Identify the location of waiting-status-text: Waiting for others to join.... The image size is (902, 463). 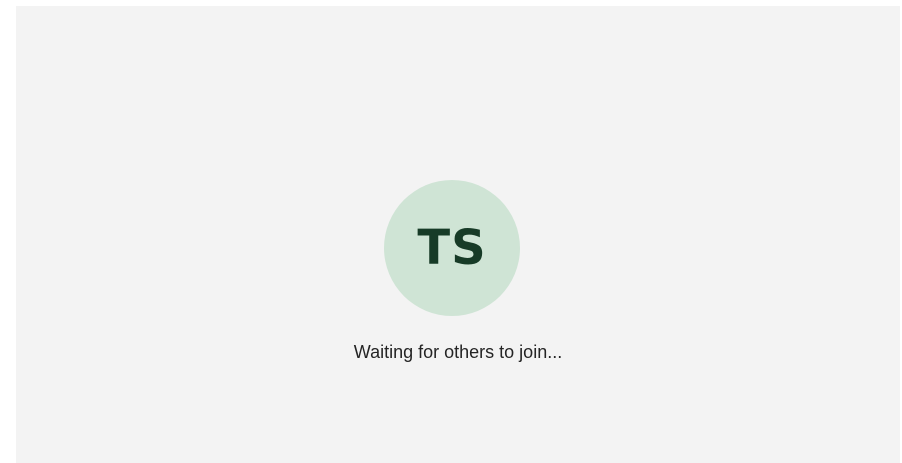
(458, 352).